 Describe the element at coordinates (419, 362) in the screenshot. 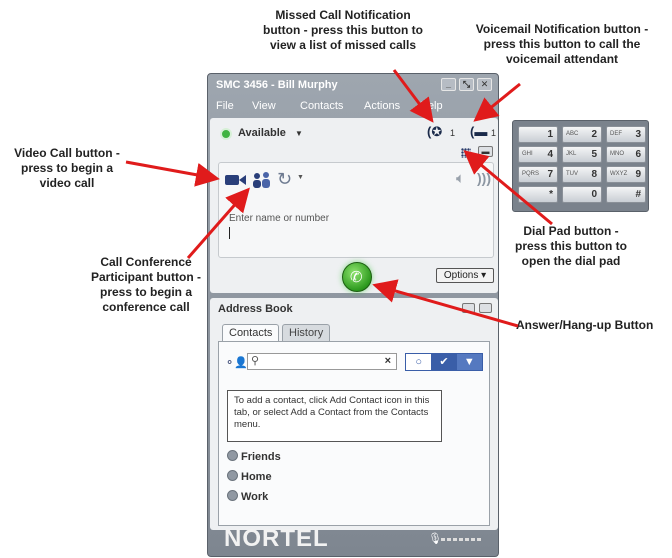

I see `filter-all-icon: ○` at that location.